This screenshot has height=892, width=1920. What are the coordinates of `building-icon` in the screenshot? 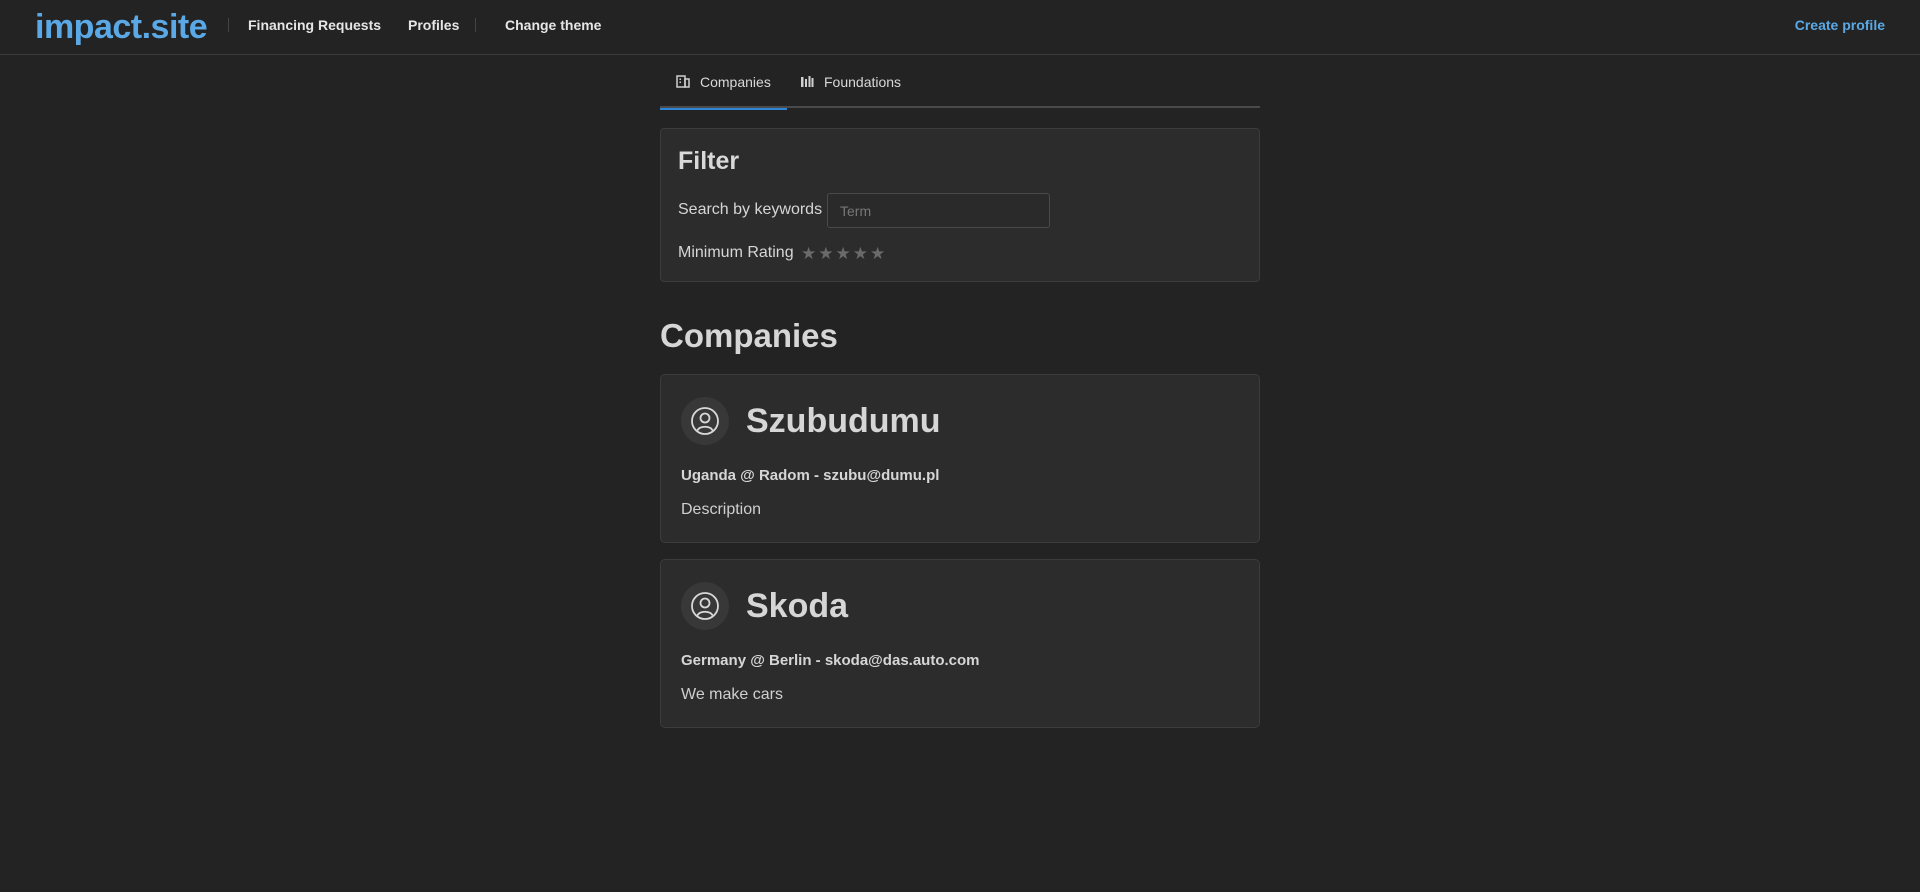 It's located at (683, 81).